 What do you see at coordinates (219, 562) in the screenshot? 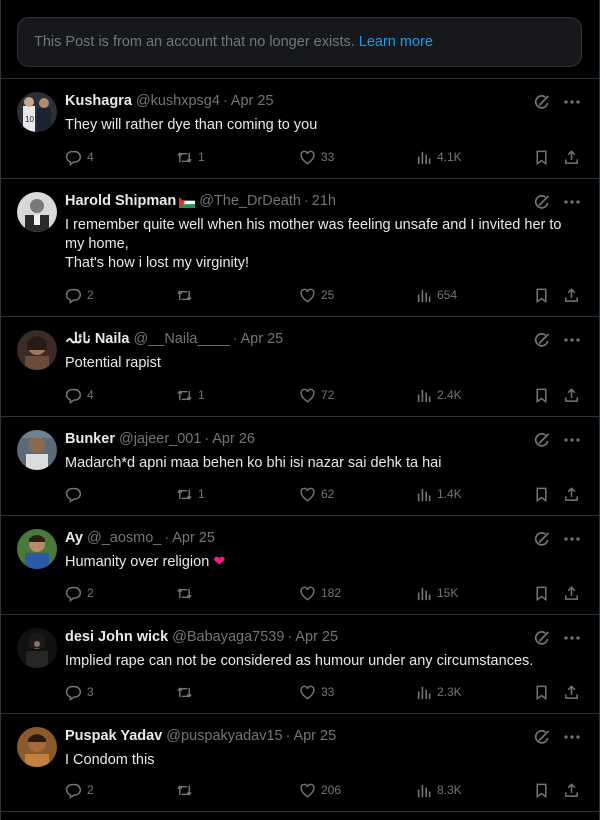
I see `red-heart-emoji: ❤` at bounding box center [219, 562].